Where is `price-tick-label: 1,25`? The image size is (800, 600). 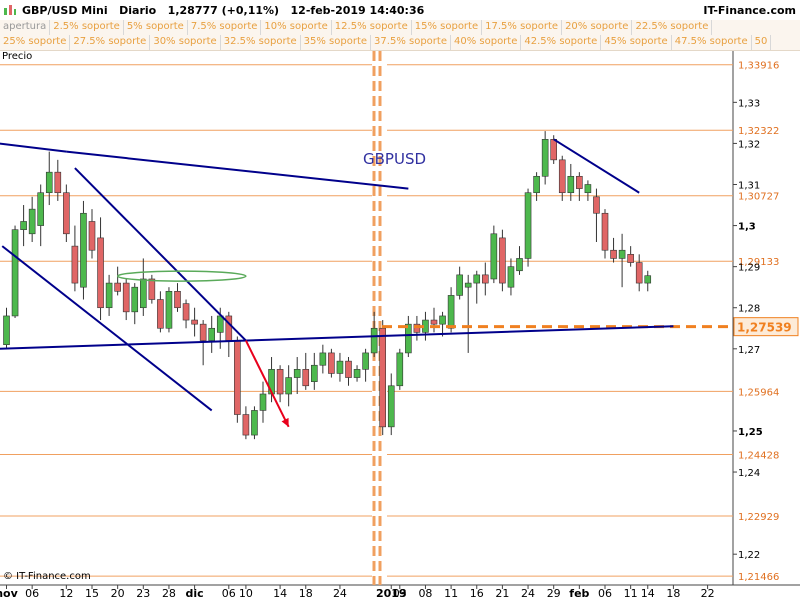 price-tick-label: 1,25 is located at coordinates (750, 432).